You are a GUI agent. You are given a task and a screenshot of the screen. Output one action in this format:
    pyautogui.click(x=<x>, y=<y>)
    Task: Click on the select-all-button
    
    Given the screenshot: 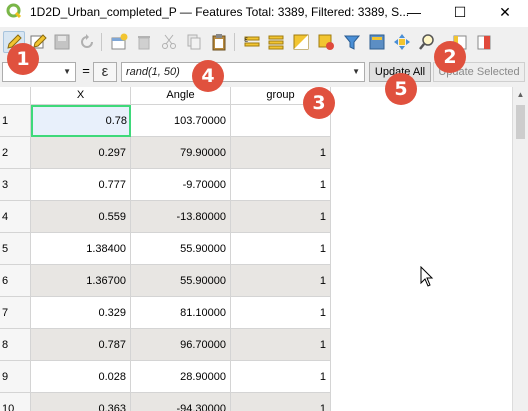 What is the action you would take?
    pyautogui.click(x=276, y=42)
    